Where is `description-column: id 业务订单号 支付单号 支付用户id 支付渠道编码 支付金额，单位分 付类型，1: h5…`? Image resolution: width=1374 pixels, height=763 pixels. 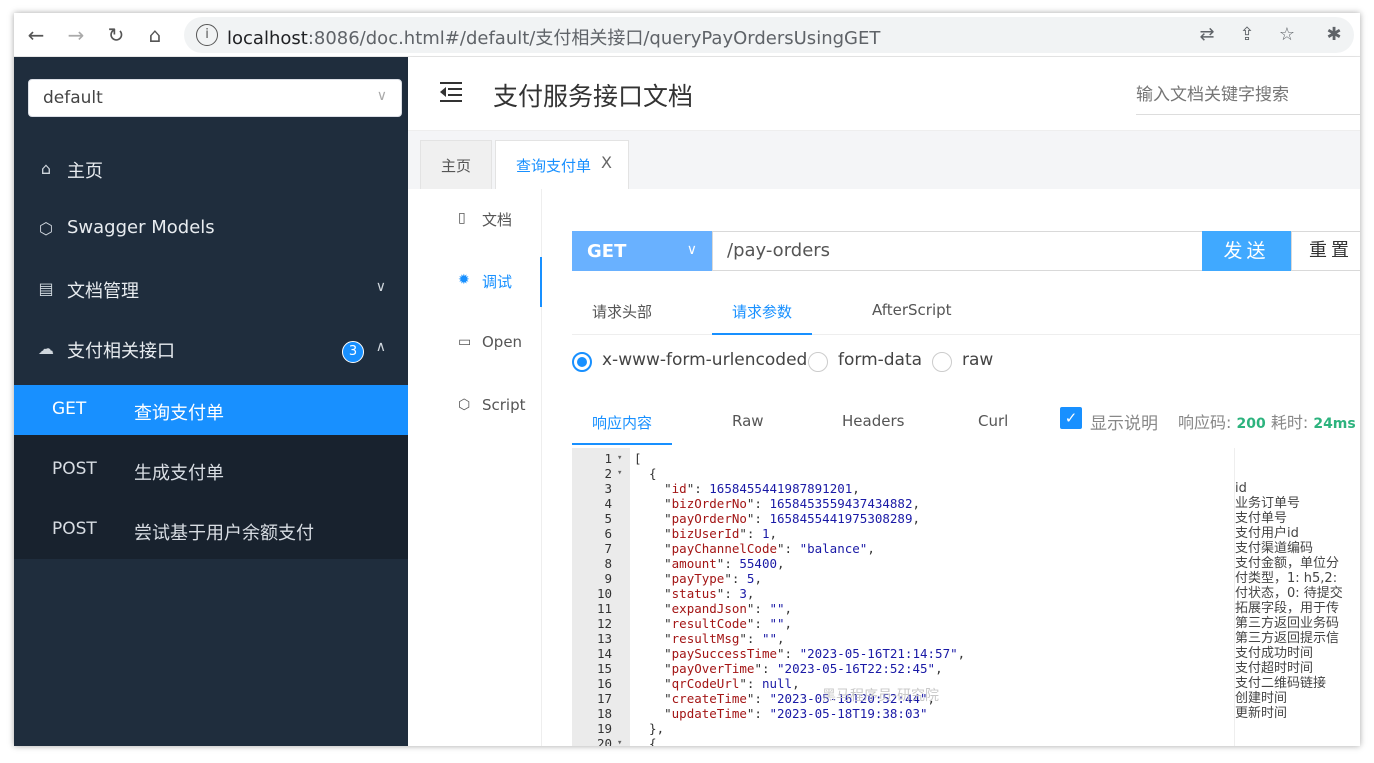
description-column: id 业务订单号 支付单号 支付用户id 支付渠道编码 支付金额，单位分 付类型，1: h5… is located at coordinates (1297, 597).